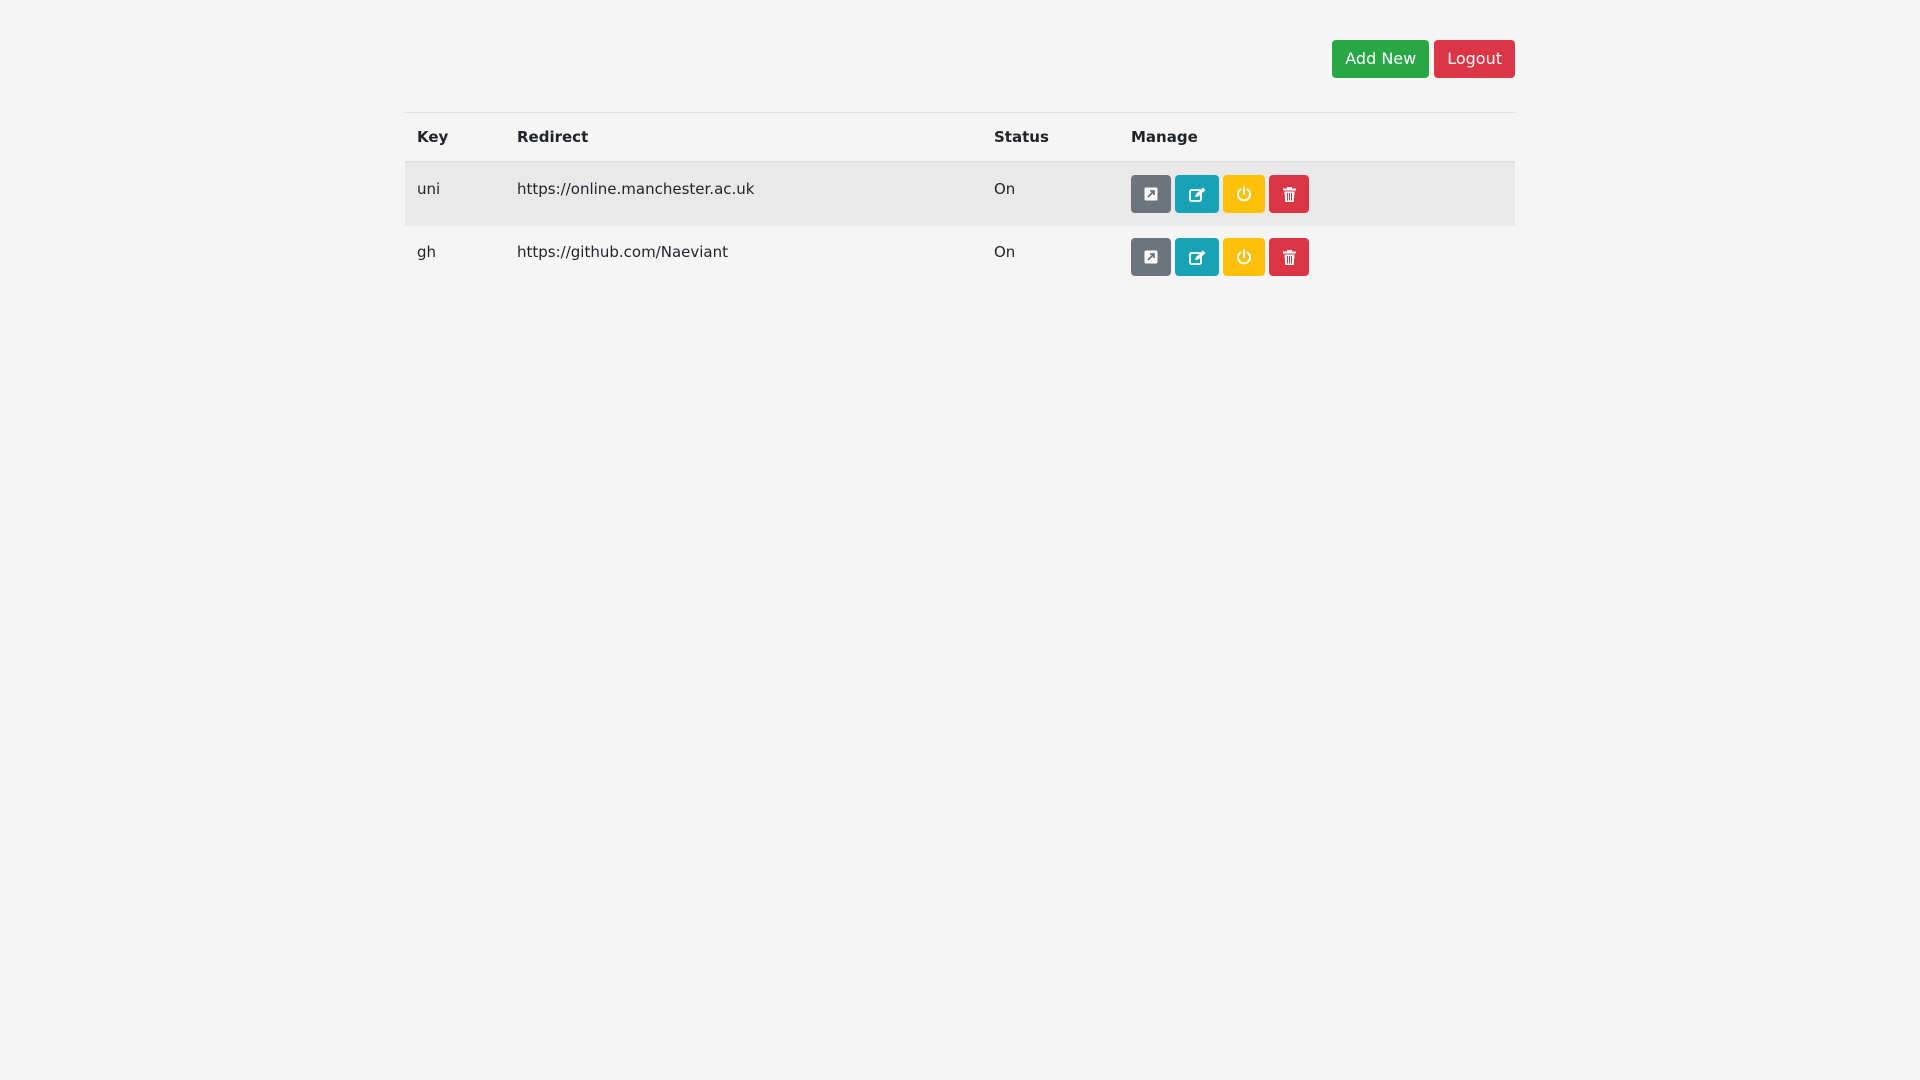  What do you see at coordinates (429, 189) in the screenshot?
I see `key-text: uni` at bounding box center [429, 189].